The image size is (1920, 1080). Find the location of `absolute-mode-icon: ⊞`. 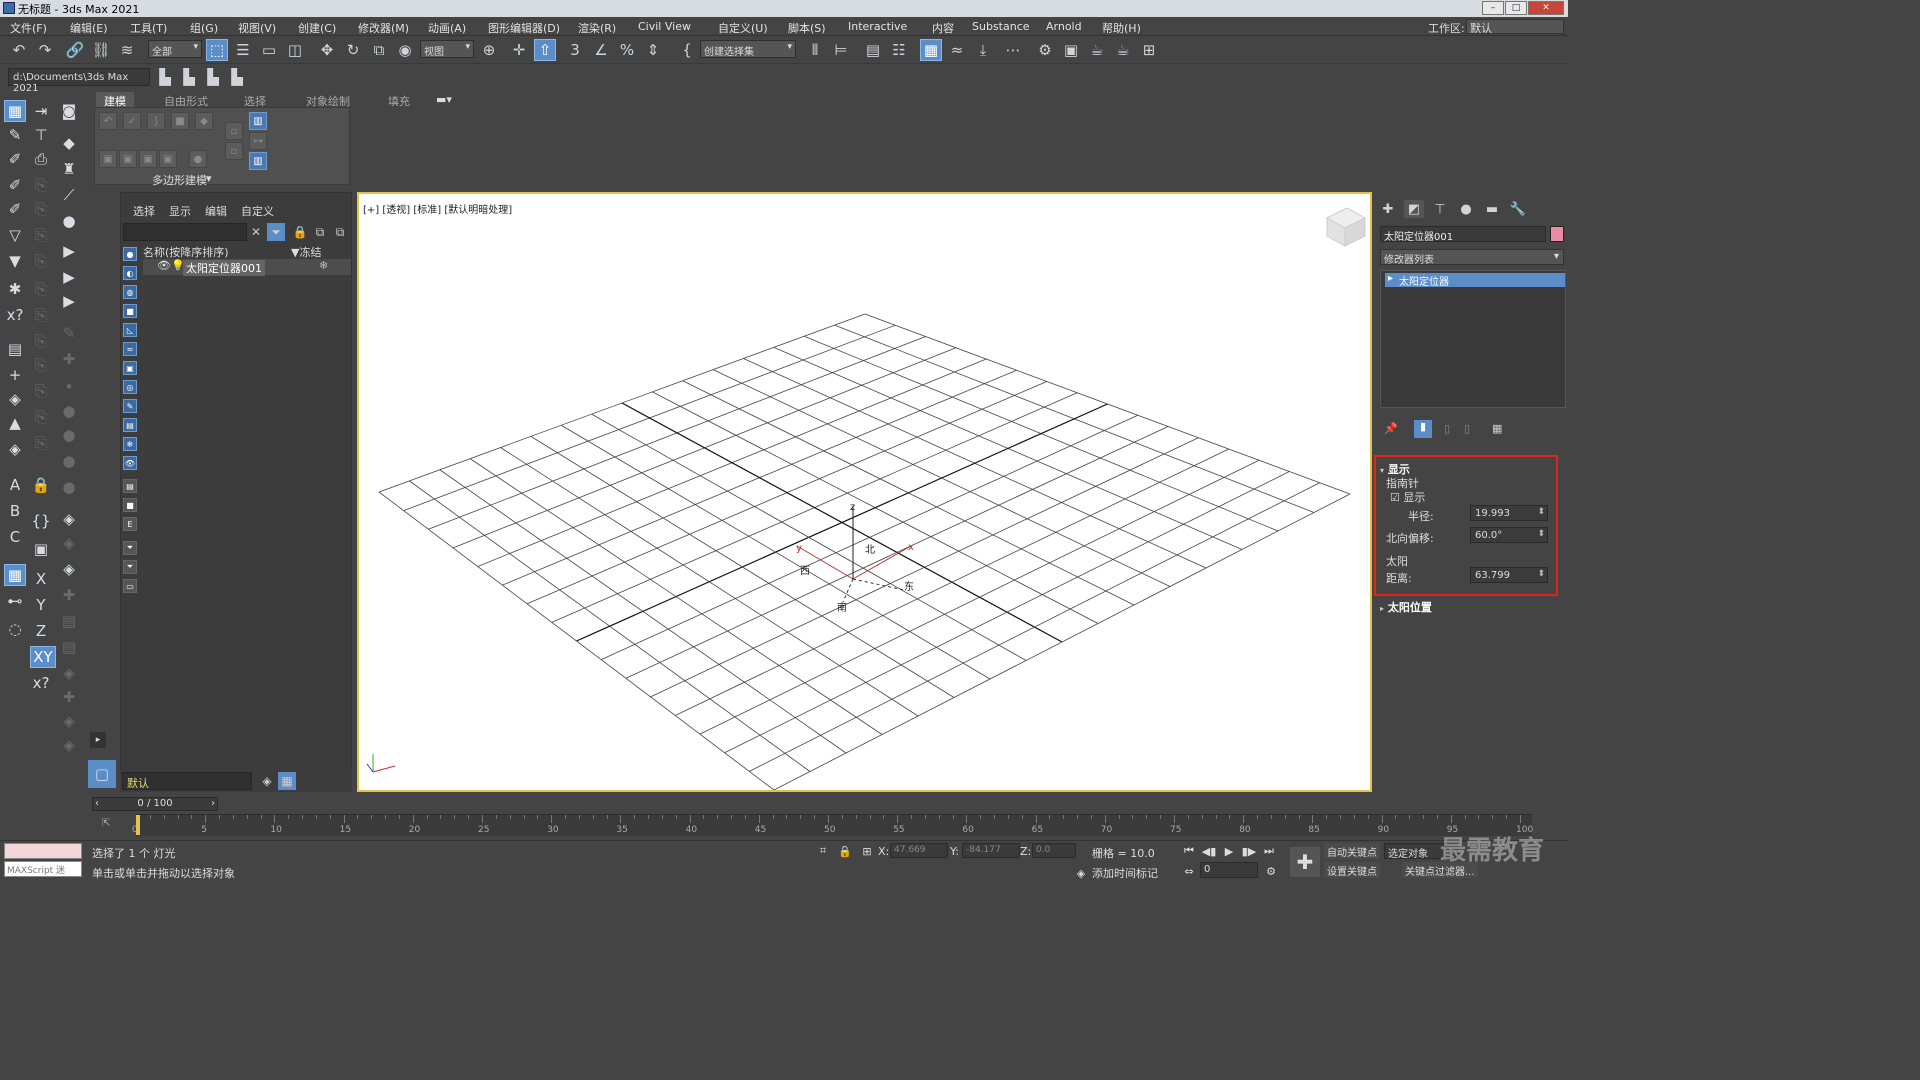

absolute-mode-icon: ⊞ is located at coordinates (867, 851).